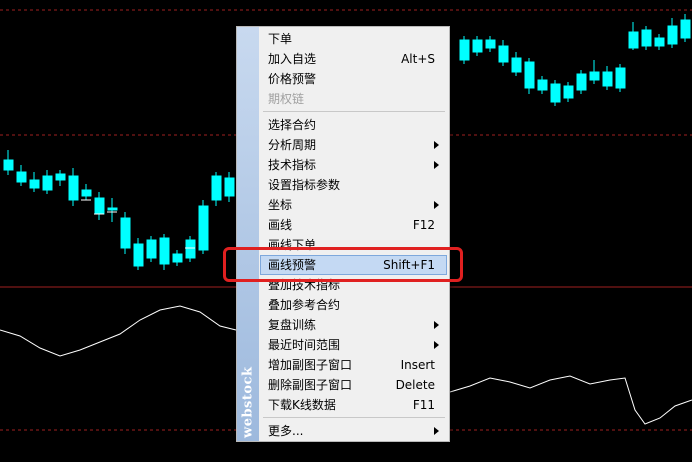  Describe the element at coordinates (343, 264) in the screenshot. I see `highlight-annotation` at that location.